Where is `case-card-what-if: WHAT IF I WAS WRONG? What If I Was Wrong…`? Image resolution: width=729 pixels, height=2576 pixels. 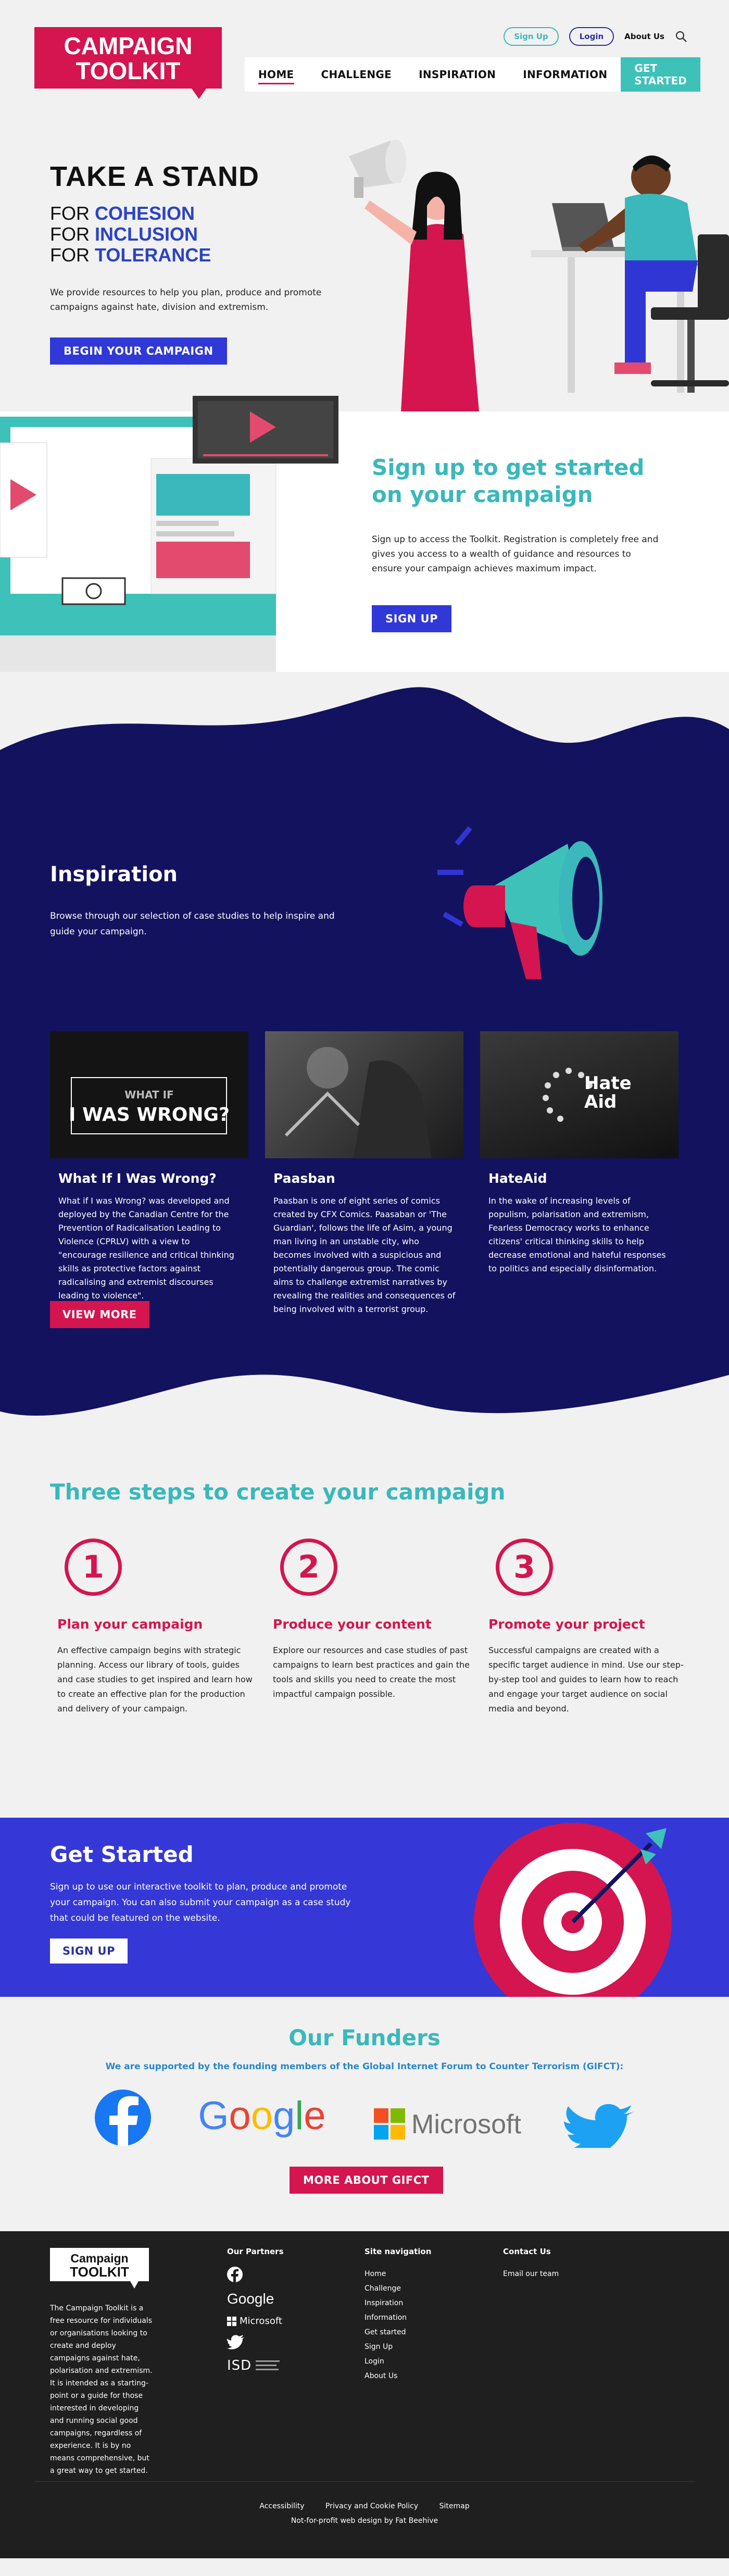 case-card-what-if: WHAT IF I WAS WRONG? What If I Was Wrong… is located at coordinates (149, 1173).